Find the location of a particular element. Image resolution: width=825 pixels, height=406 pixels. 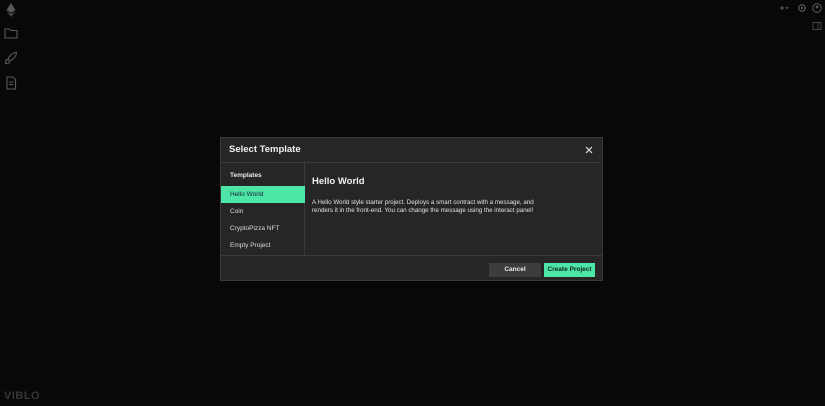

template-item-coin: Coin is located at coordinates (263, 211).